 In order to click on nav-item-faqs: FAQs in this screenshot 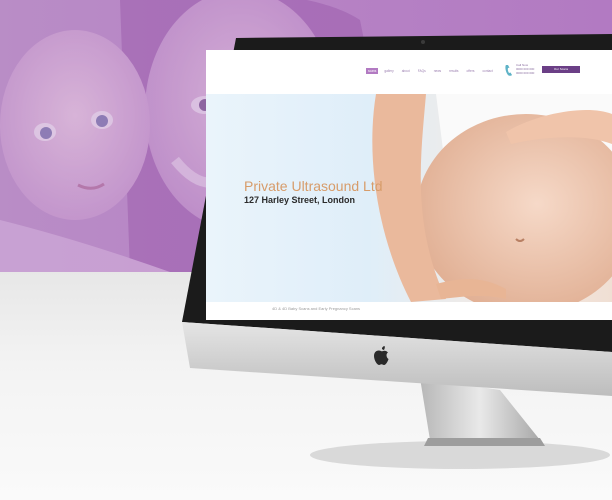, I will do `click(422, 71)`.